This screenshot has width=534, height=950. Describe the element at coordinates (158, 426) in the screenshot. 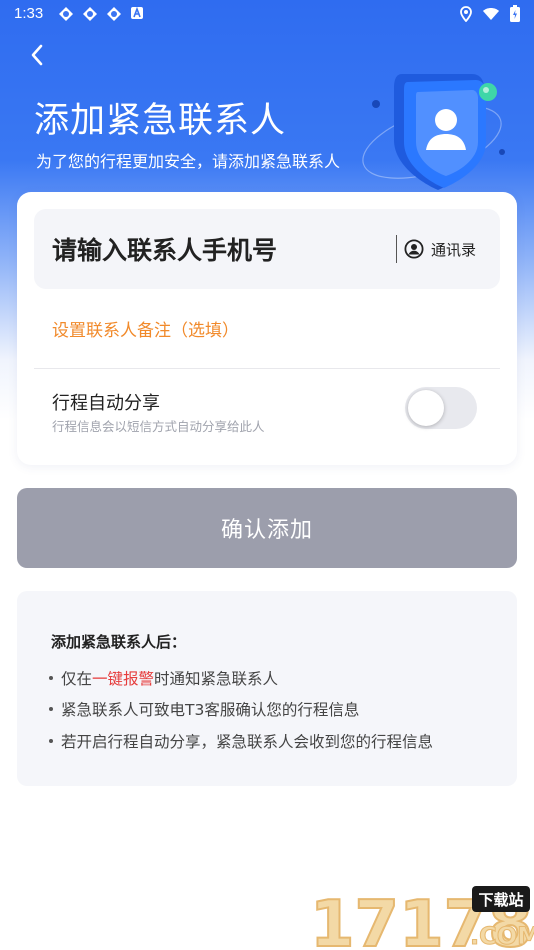

I see `auto-share-description: 行程信息会以短信方式自动分享给此人` at that location.